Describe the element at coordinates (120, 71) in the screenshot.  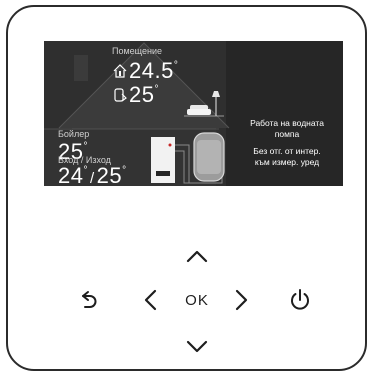
I see `home-temp-icon` at that location.